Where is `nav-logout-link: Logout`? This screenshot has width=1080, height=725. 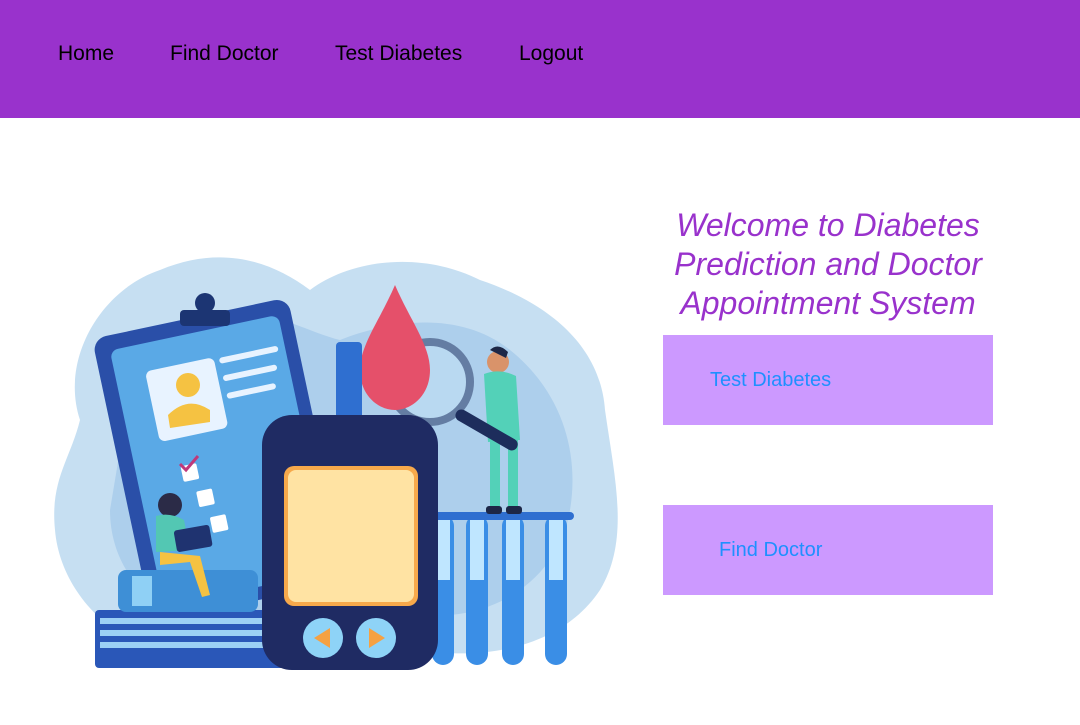 nav-logout-link: Logout is located at coordinates (551, 54).